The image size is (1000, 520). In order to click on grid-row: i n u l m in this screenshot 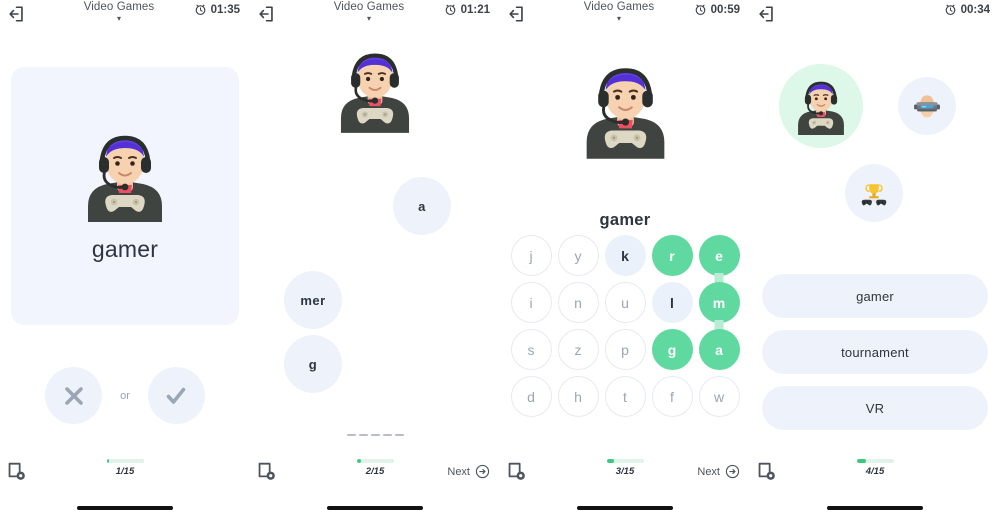, I will do `click(625, 302)`.